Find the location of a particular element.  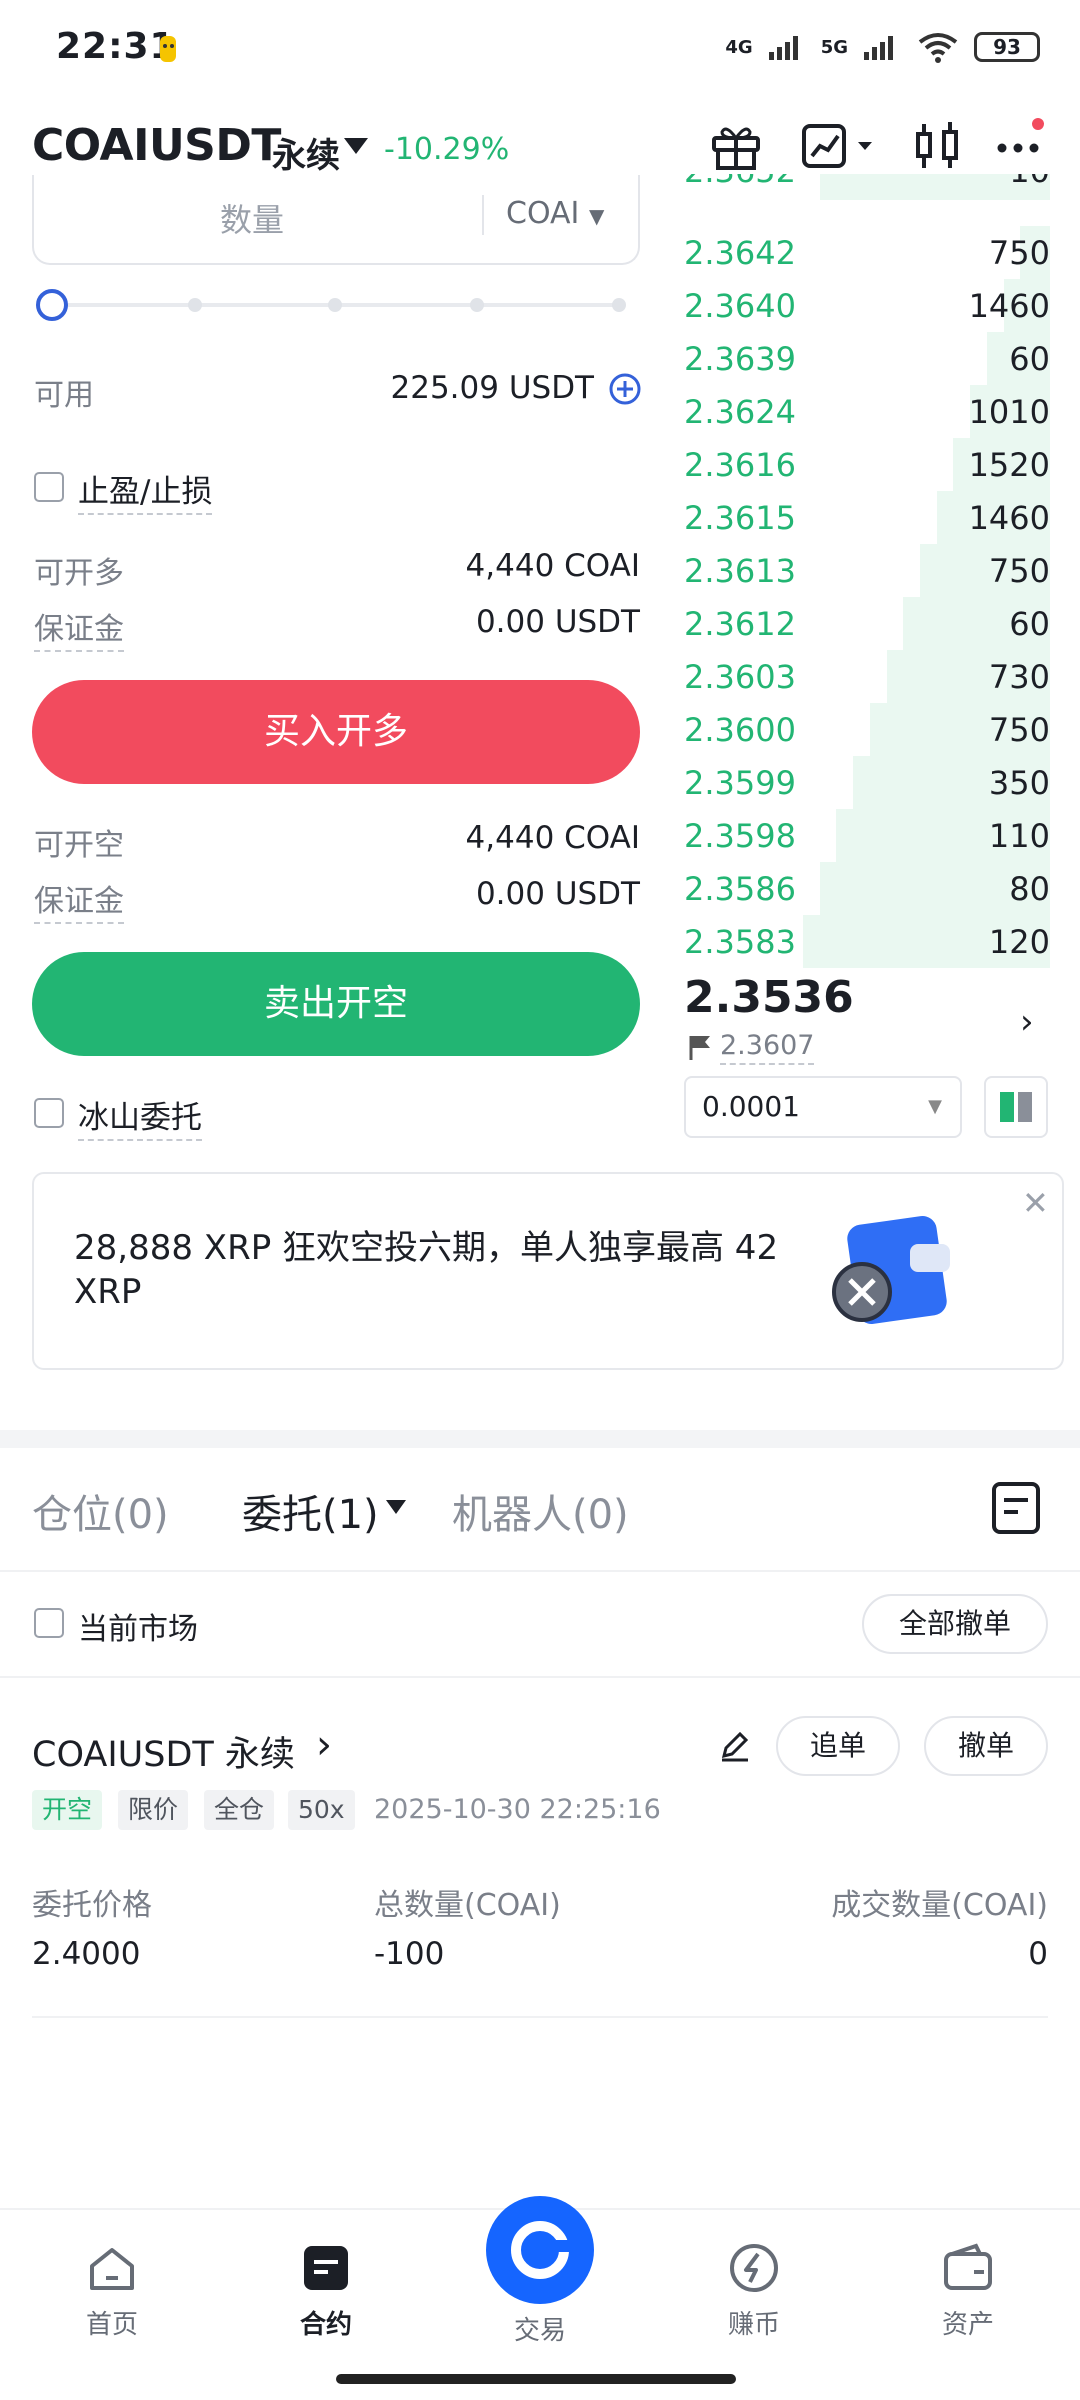

can-open-short-label: 可开空 is located at coordinates (79, 845).